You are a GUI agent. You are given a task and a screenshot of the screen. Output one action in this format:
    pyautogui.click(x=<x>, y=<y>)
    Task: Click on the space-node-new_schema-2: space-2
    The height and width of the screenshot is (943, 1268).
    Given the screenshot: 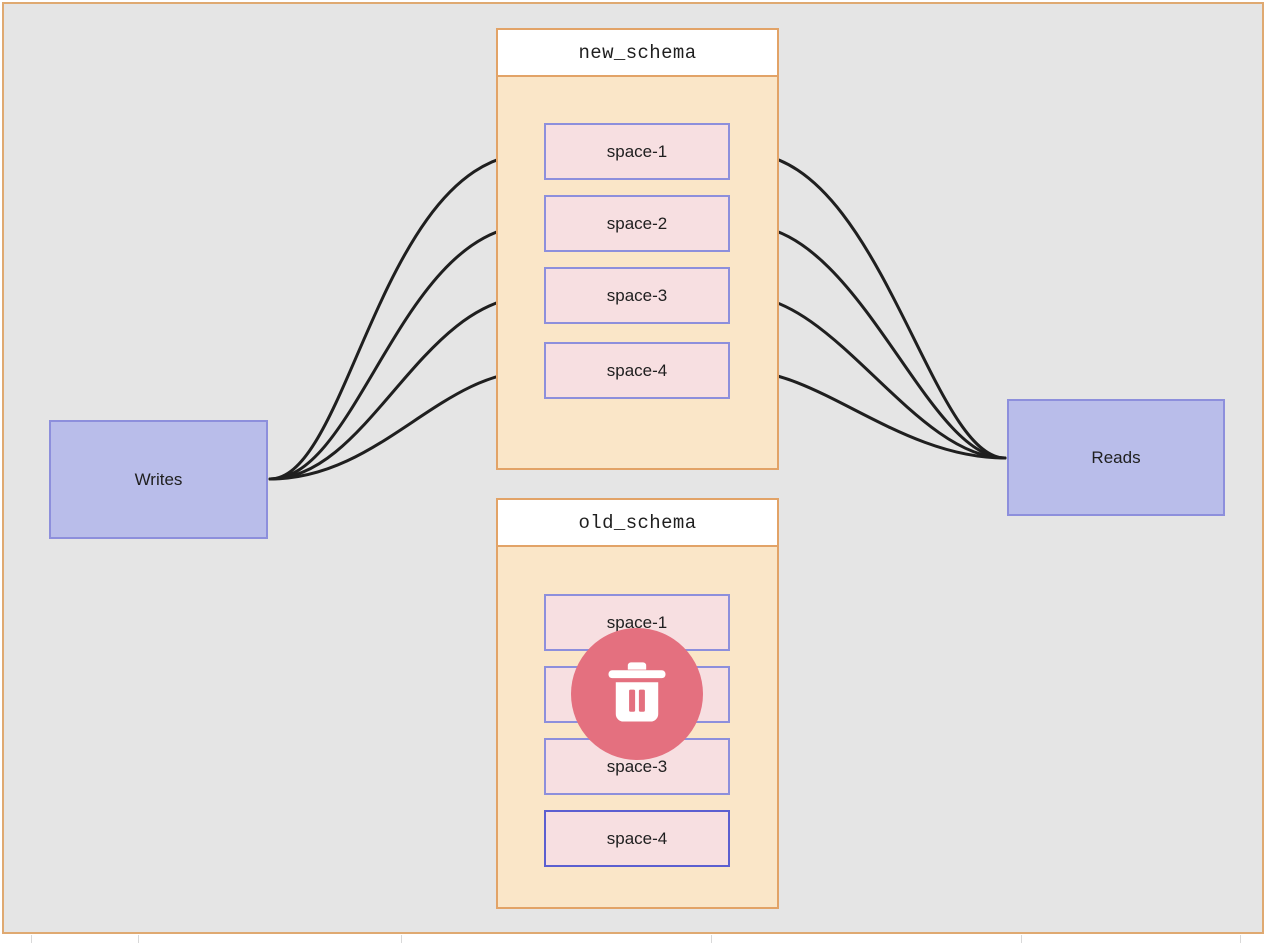 What is the action you would take?
    pyautogui.click(x=637, y=223)
    